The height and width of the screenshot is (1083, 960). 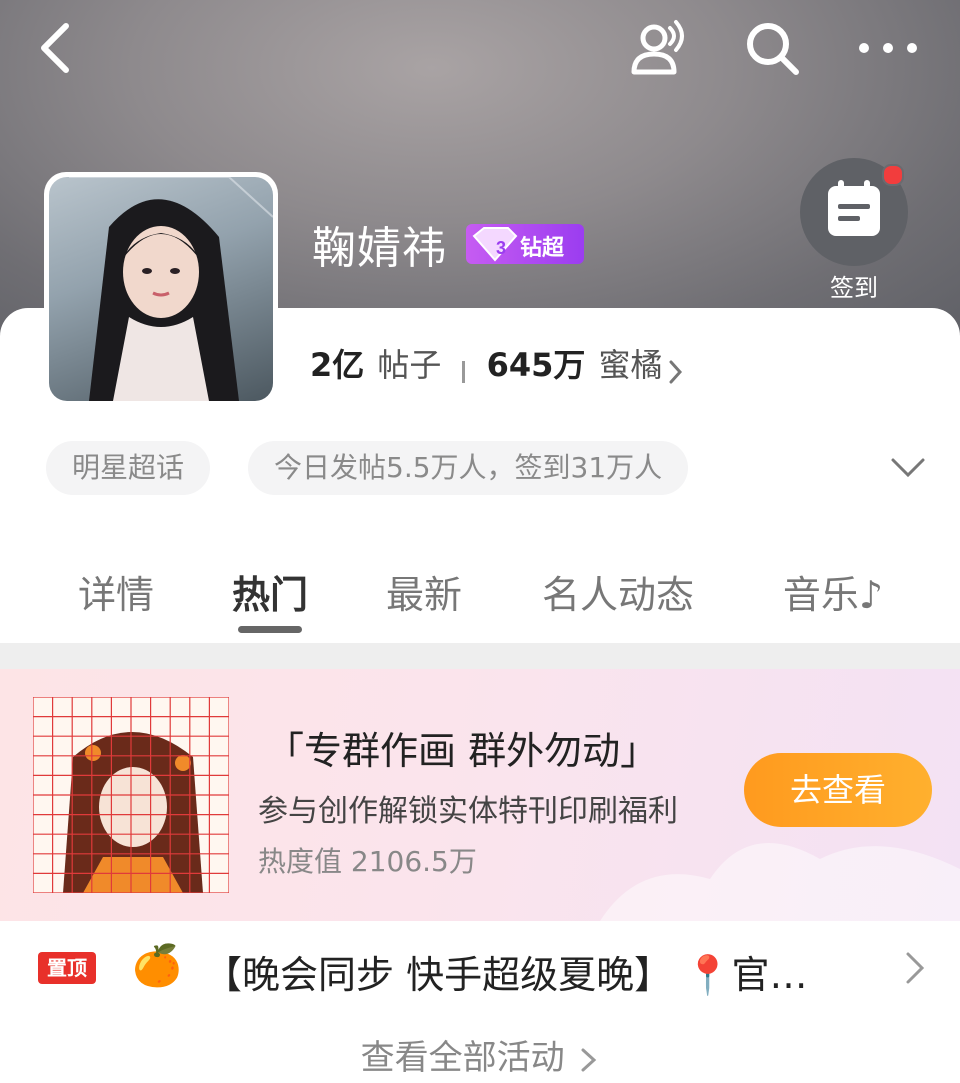 What do you see at coordinates (464, 371) in the screenshot?
I see `divider` at bounding box center [464, 371].